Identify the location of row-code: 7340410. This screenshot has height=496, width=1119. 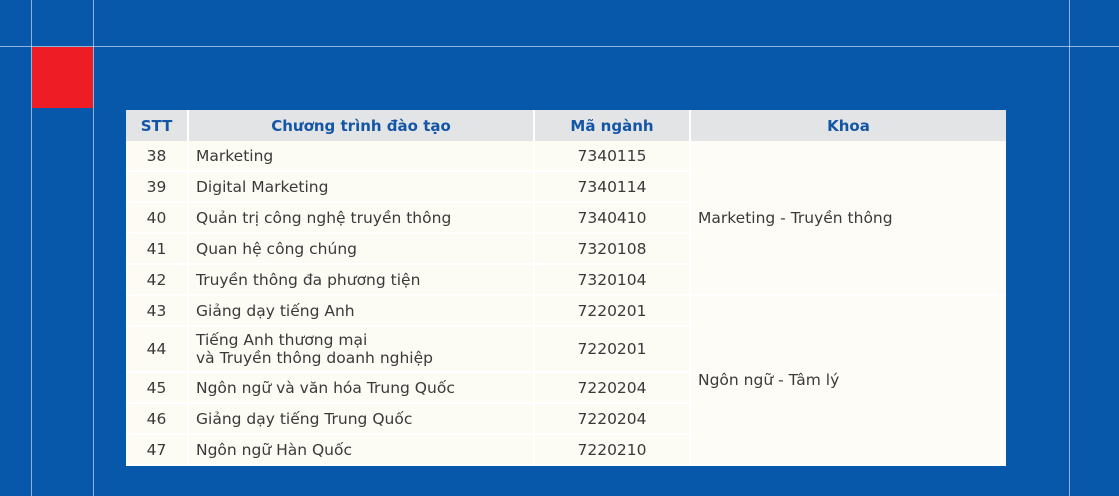
(612, 218).